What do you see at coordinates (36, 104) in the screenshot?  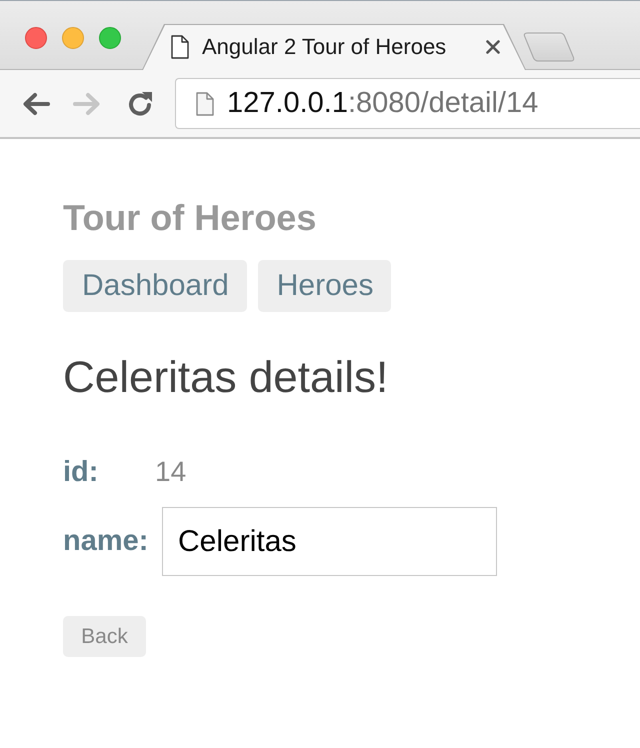 I see `back-arrow-icon` at bounding box center [36, 104].